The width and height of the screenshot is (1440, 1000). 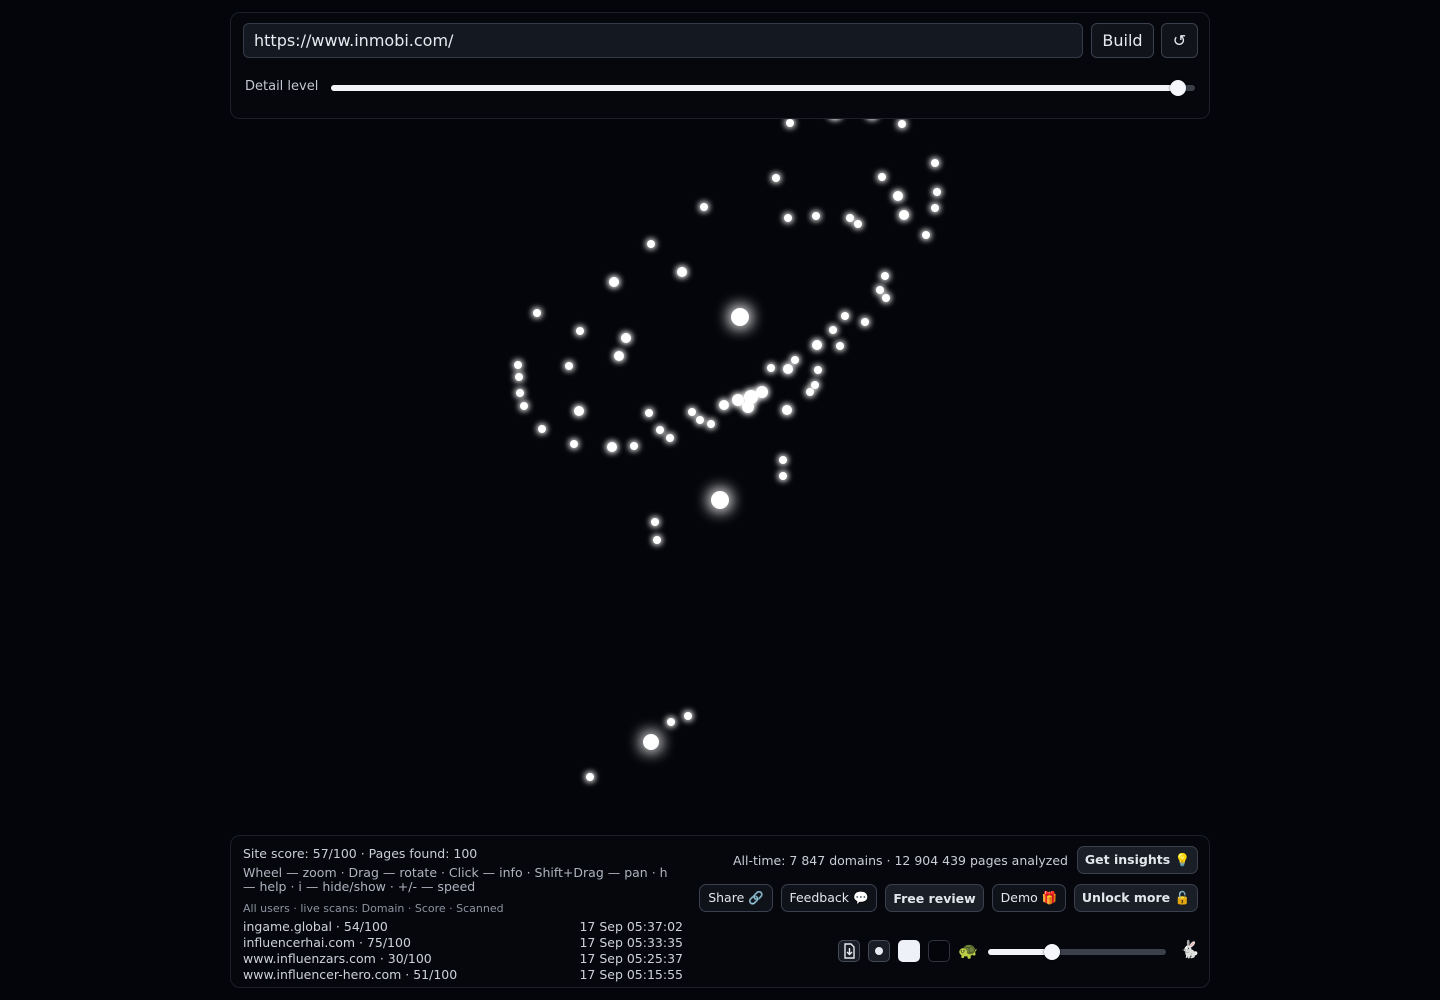 What do you see at coordinates (934, 898) in the screenshot?
I see `free-review-button: Free review` at bounding box center [934, 898].